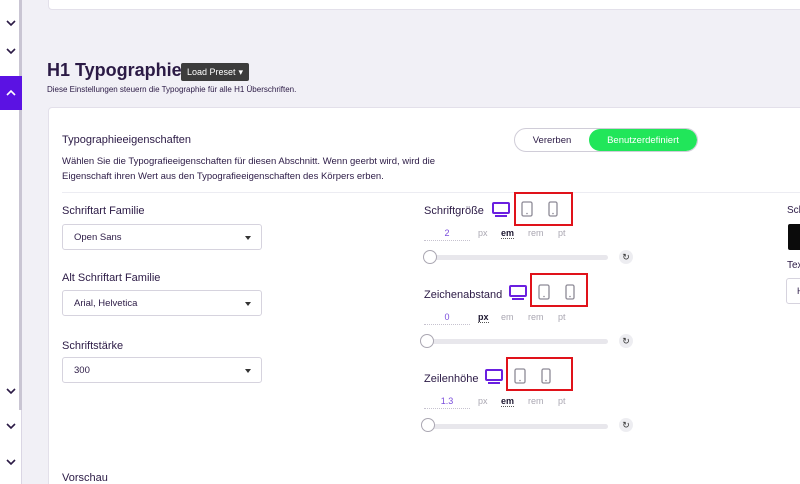 The width and height of the screenshot is (800, 484). Describe the element at coordinates (106, 303) in the screenshot. I see `alt-font-family-value: Arial, Helvetica` at that location.